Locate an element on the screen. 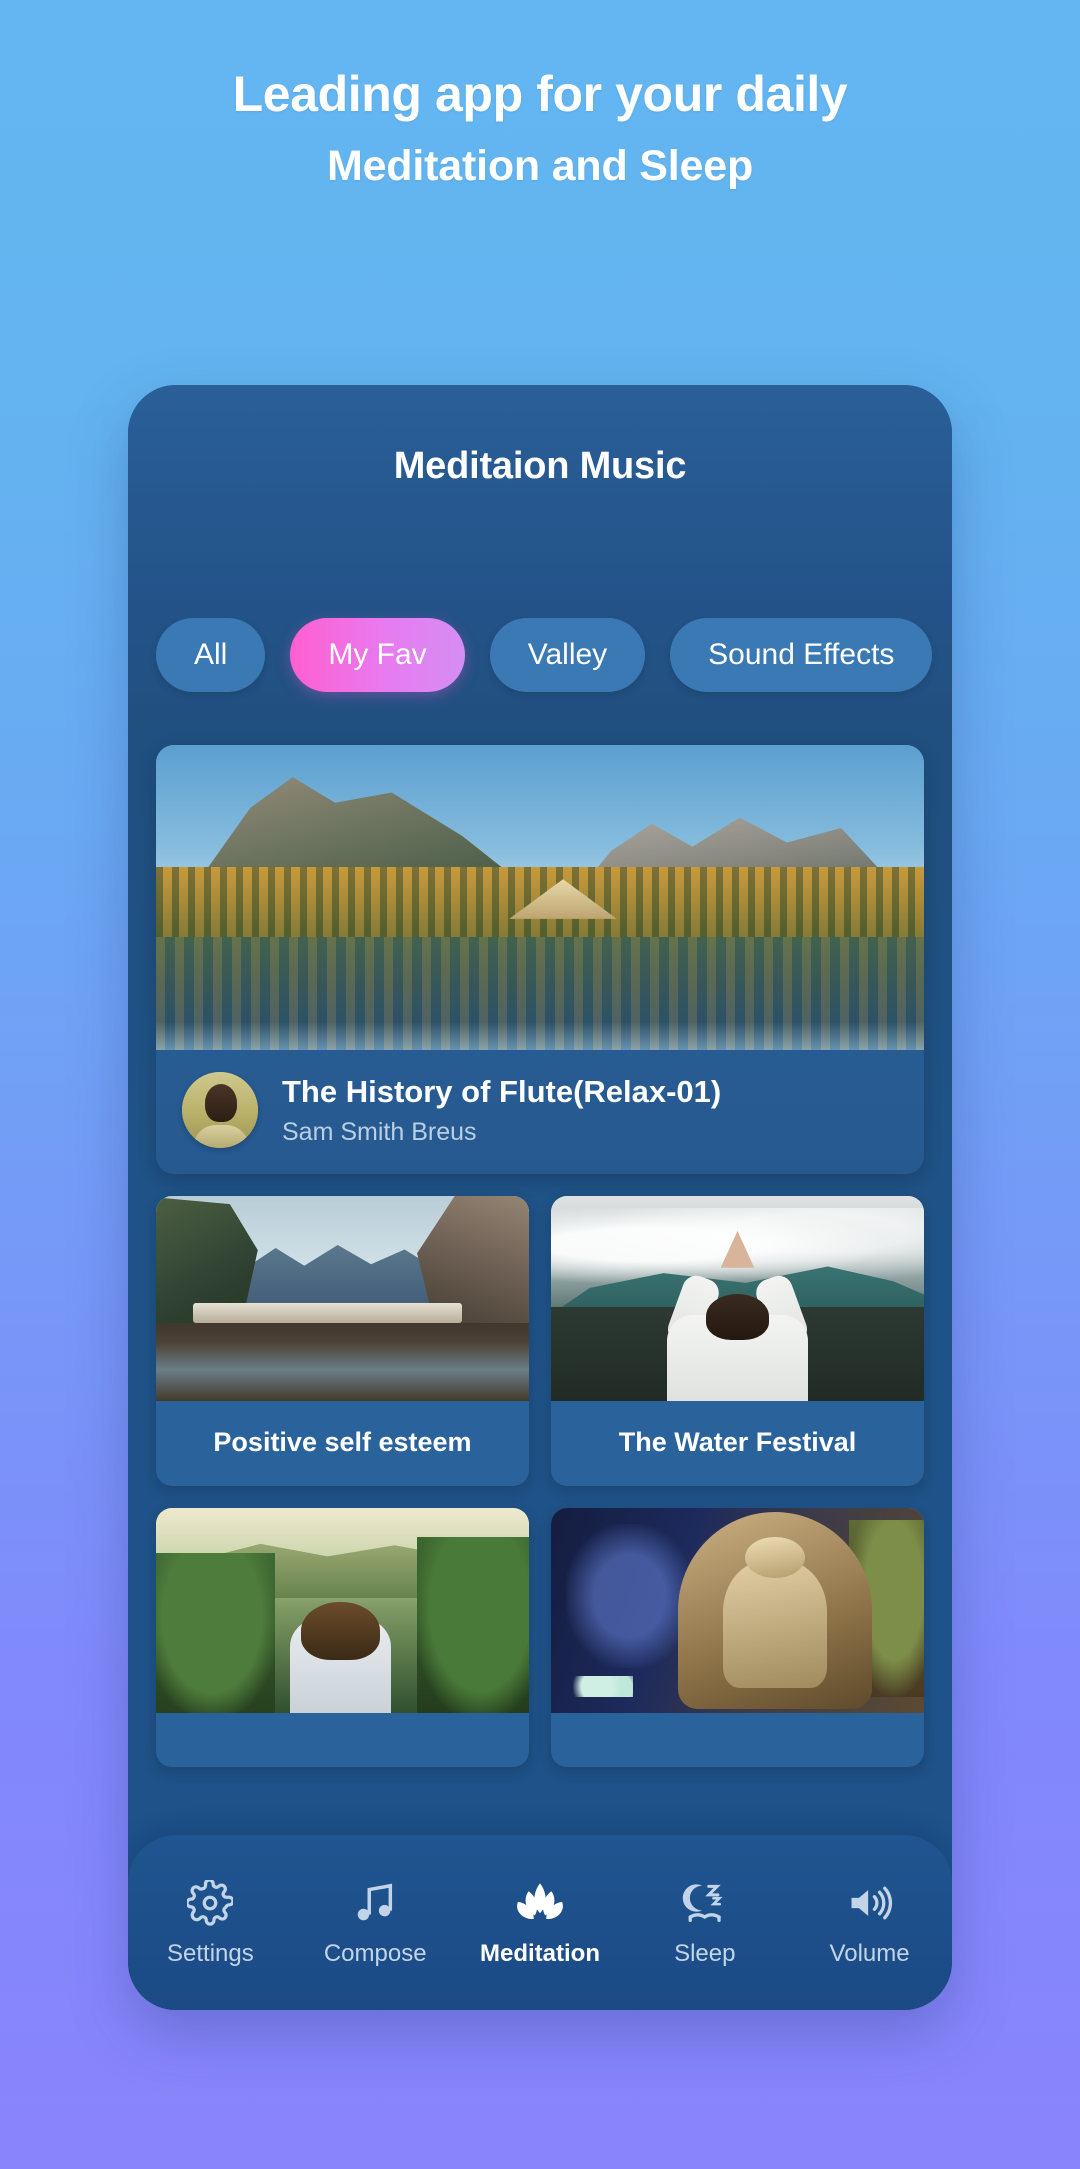  app-header: Meditaion Music is located at coordinates (540, 485).